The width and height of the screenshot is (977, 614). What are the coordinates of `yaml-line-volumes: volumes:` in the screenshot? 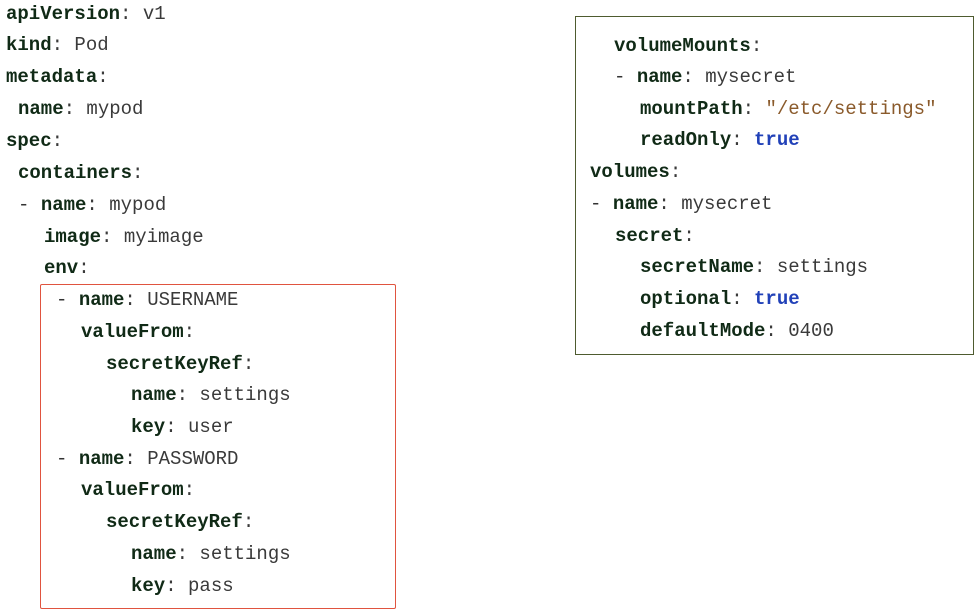 It's located at (636, 172).